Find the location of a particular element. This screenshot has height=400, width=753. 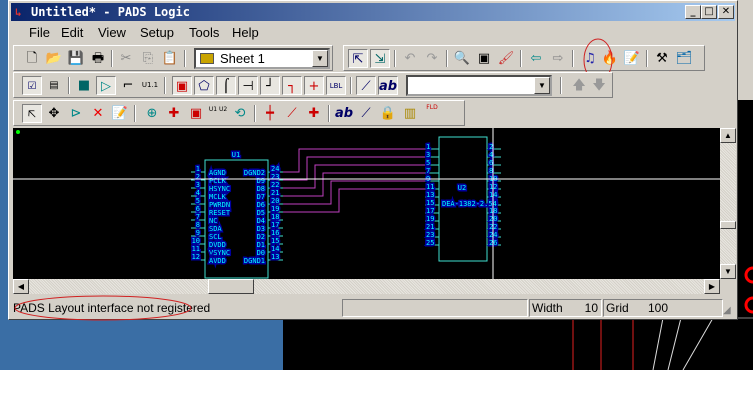

back-annotate-icon: ⇦ is located at coordinates (536, 58).